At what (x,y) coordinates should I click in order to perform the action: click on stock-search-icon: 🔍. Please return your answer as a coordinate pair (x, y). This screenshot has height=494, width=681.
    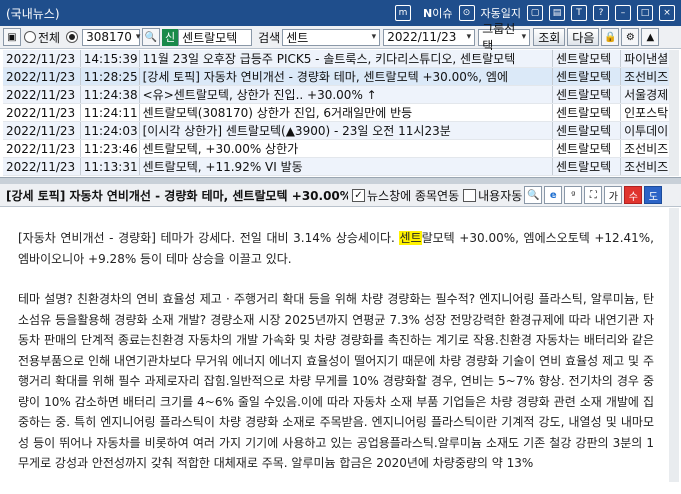
    Looking at the image, I should click on (151, 37).